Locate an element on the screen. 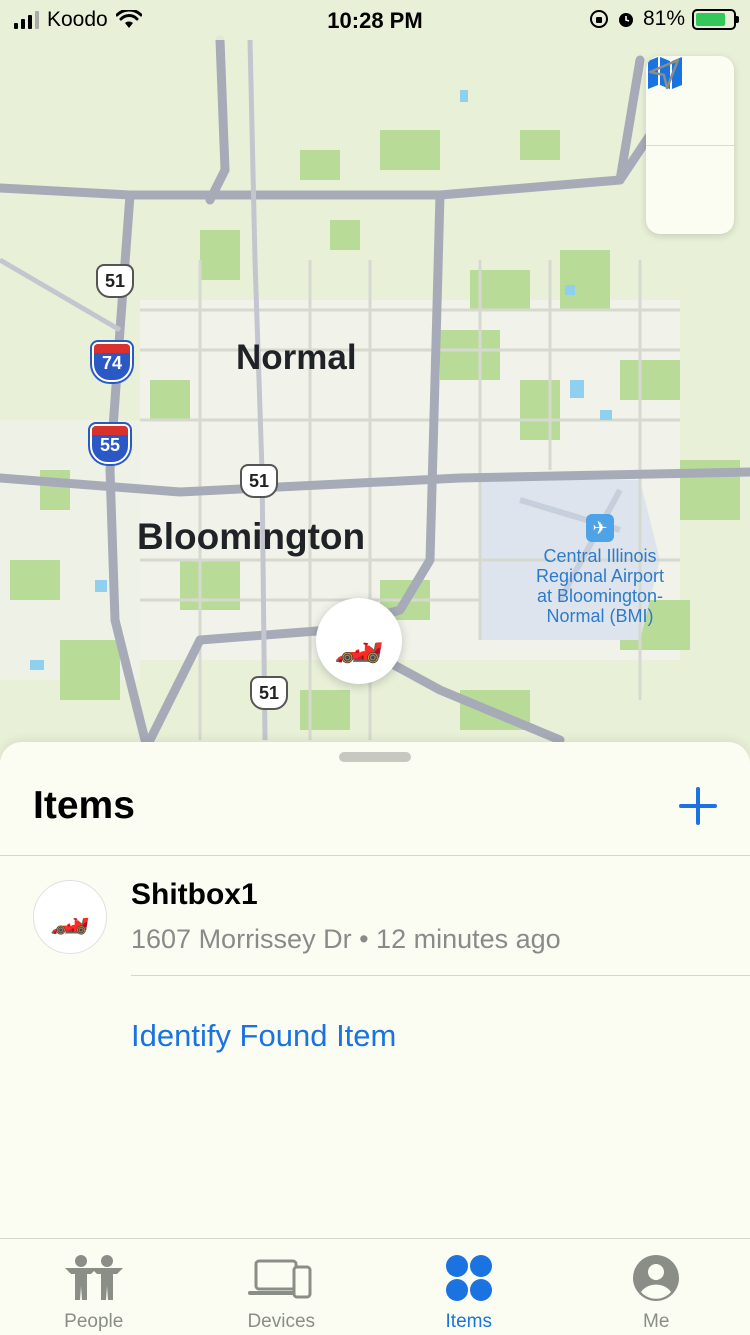 This screenshot has height=1335, width=750. map-controls is located at coordinates (690, 145).